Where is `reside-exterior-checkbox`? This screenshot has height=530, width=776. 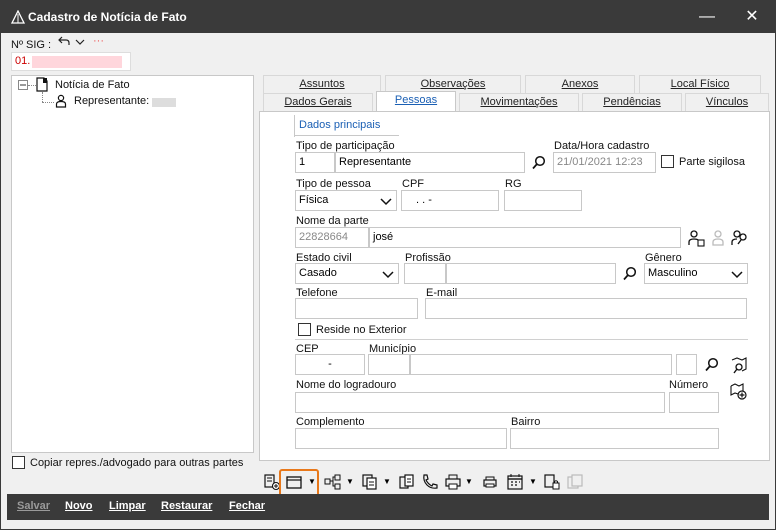 reside-exterior-checkbox is located at coordinates (304, 329).